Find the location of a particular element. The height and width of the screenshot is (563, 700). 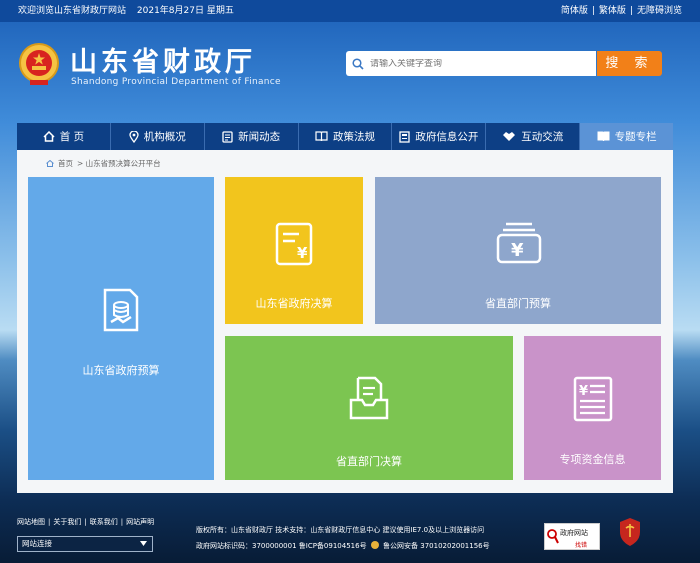

handshake-icon is located at coordinates (509, 136).